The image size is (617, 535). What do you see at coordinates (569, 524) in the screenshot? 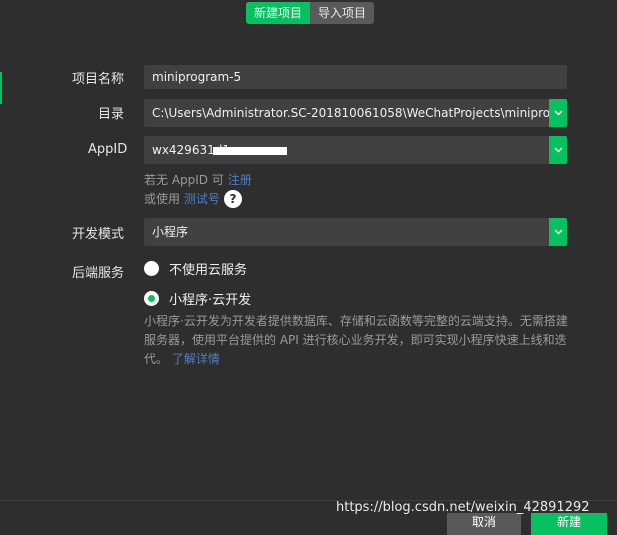
I see `create-button: 新建` at bounding box center [569, 524].